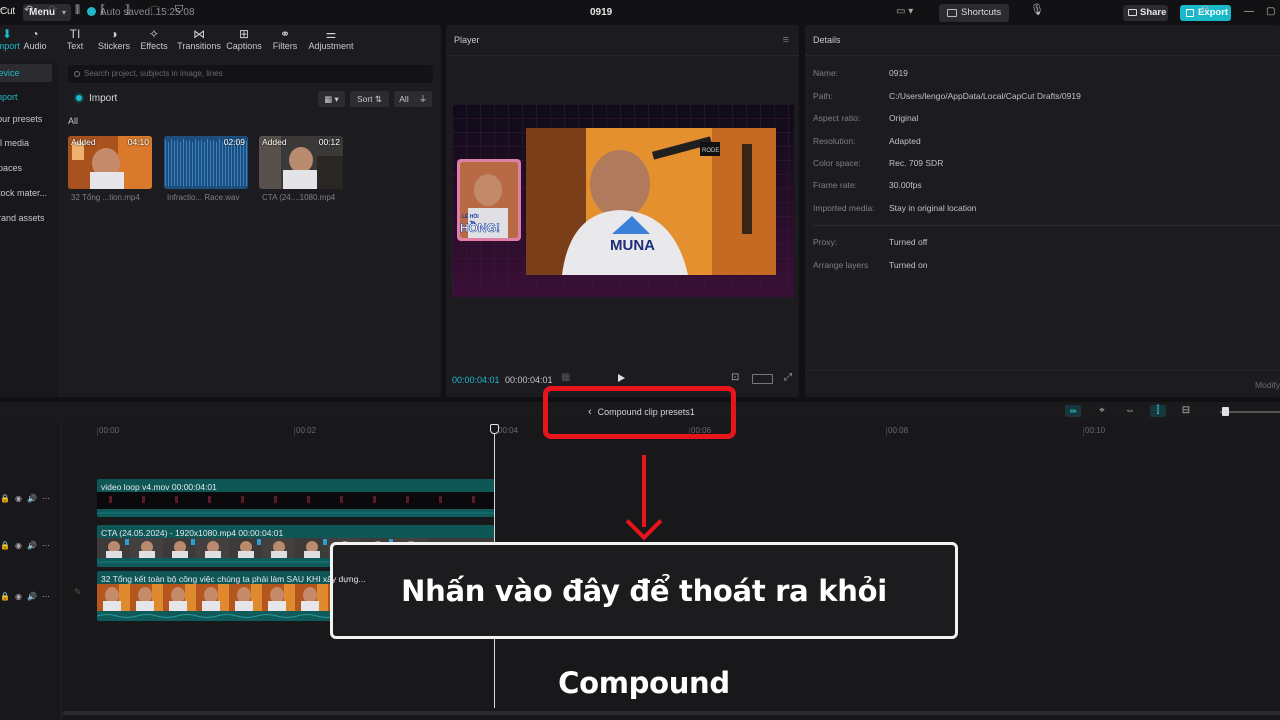 The width and height of the screenshot is (1280, 720). What do you see at coordinates (206, 162) in the screenshot?
I see `media-item: 02:09` at bounding box center [206, 162].